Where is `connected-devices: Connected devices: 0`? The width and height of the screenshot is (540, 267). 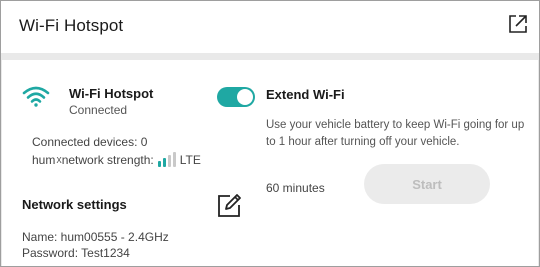 connected-devices: Connected devices: 0 is located at coordinates (90, 142).